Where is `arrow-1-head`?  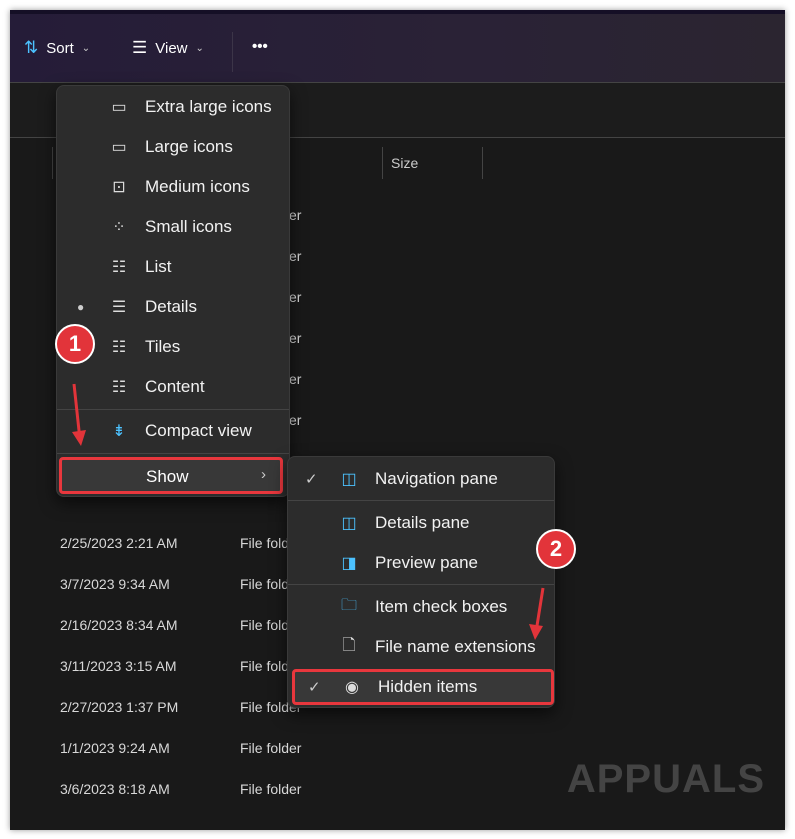
arrow-1-head is located at coordinates (79, 438).